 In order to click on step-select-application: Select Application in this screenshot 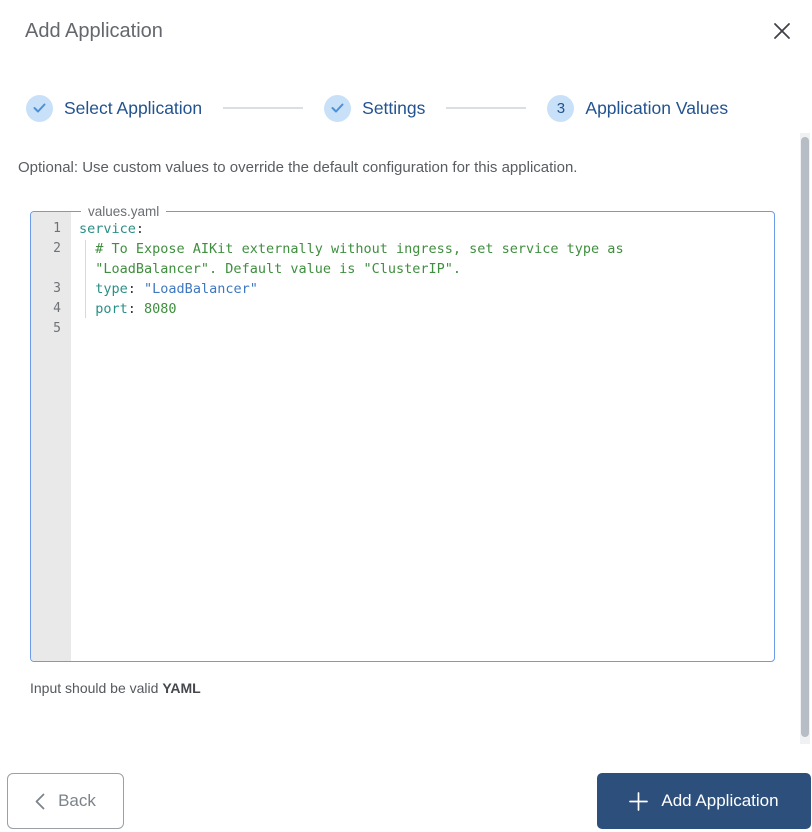, I will do `click(114, 108)`.